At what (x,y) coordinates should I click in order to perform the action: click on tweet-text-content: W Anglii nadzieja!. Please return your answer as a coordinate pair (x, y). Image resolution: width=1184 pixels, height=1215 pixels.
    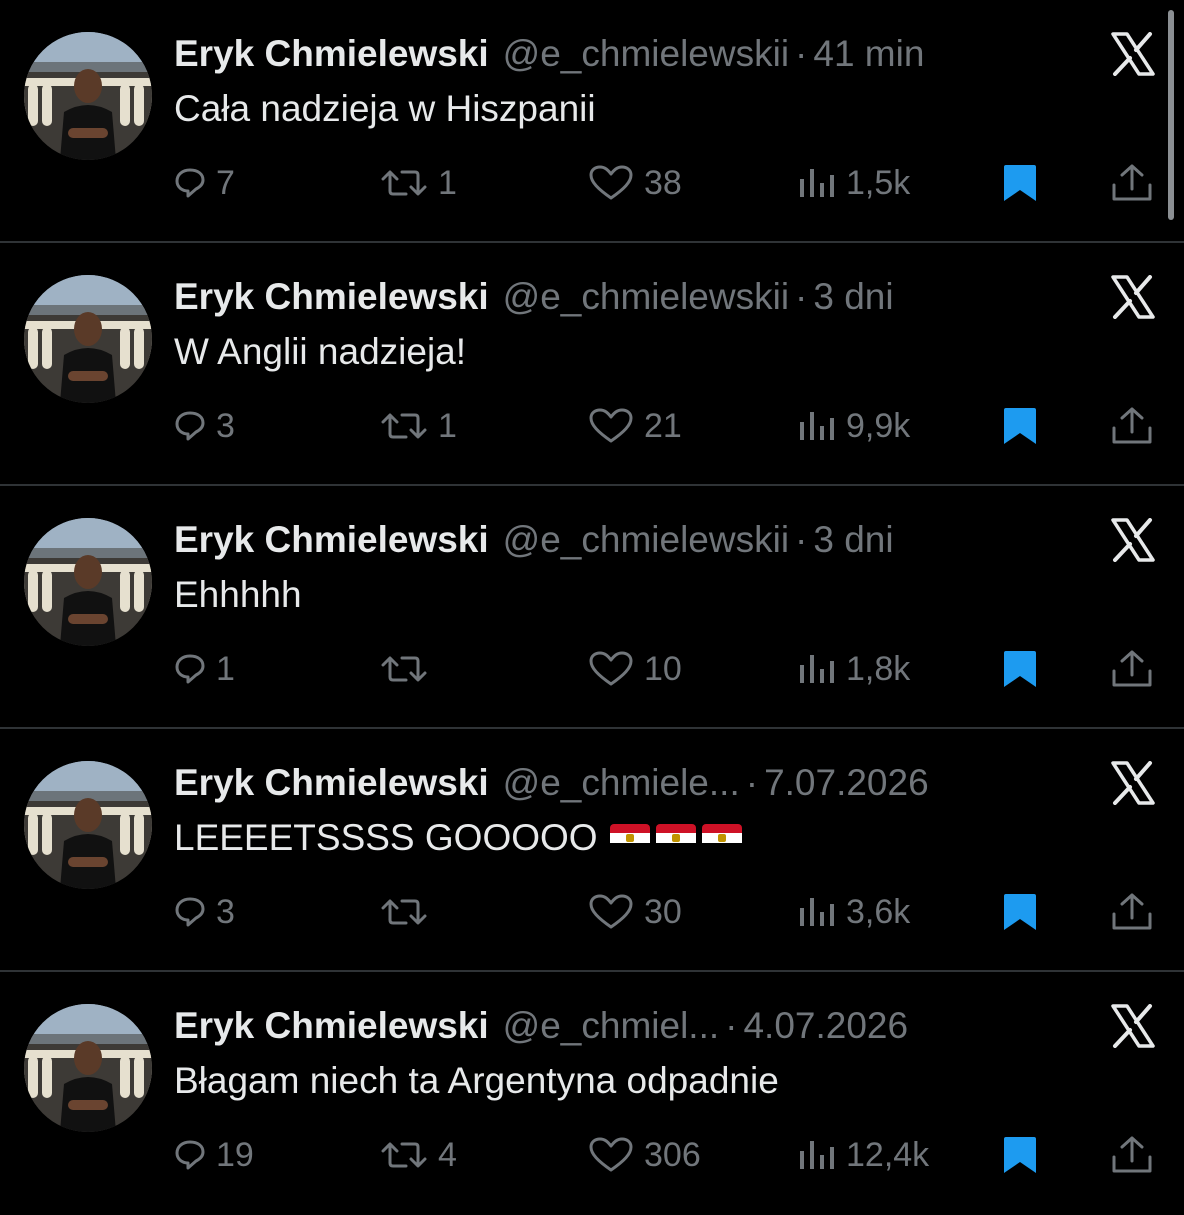
    Looking at the image, I should click on (320, 351).